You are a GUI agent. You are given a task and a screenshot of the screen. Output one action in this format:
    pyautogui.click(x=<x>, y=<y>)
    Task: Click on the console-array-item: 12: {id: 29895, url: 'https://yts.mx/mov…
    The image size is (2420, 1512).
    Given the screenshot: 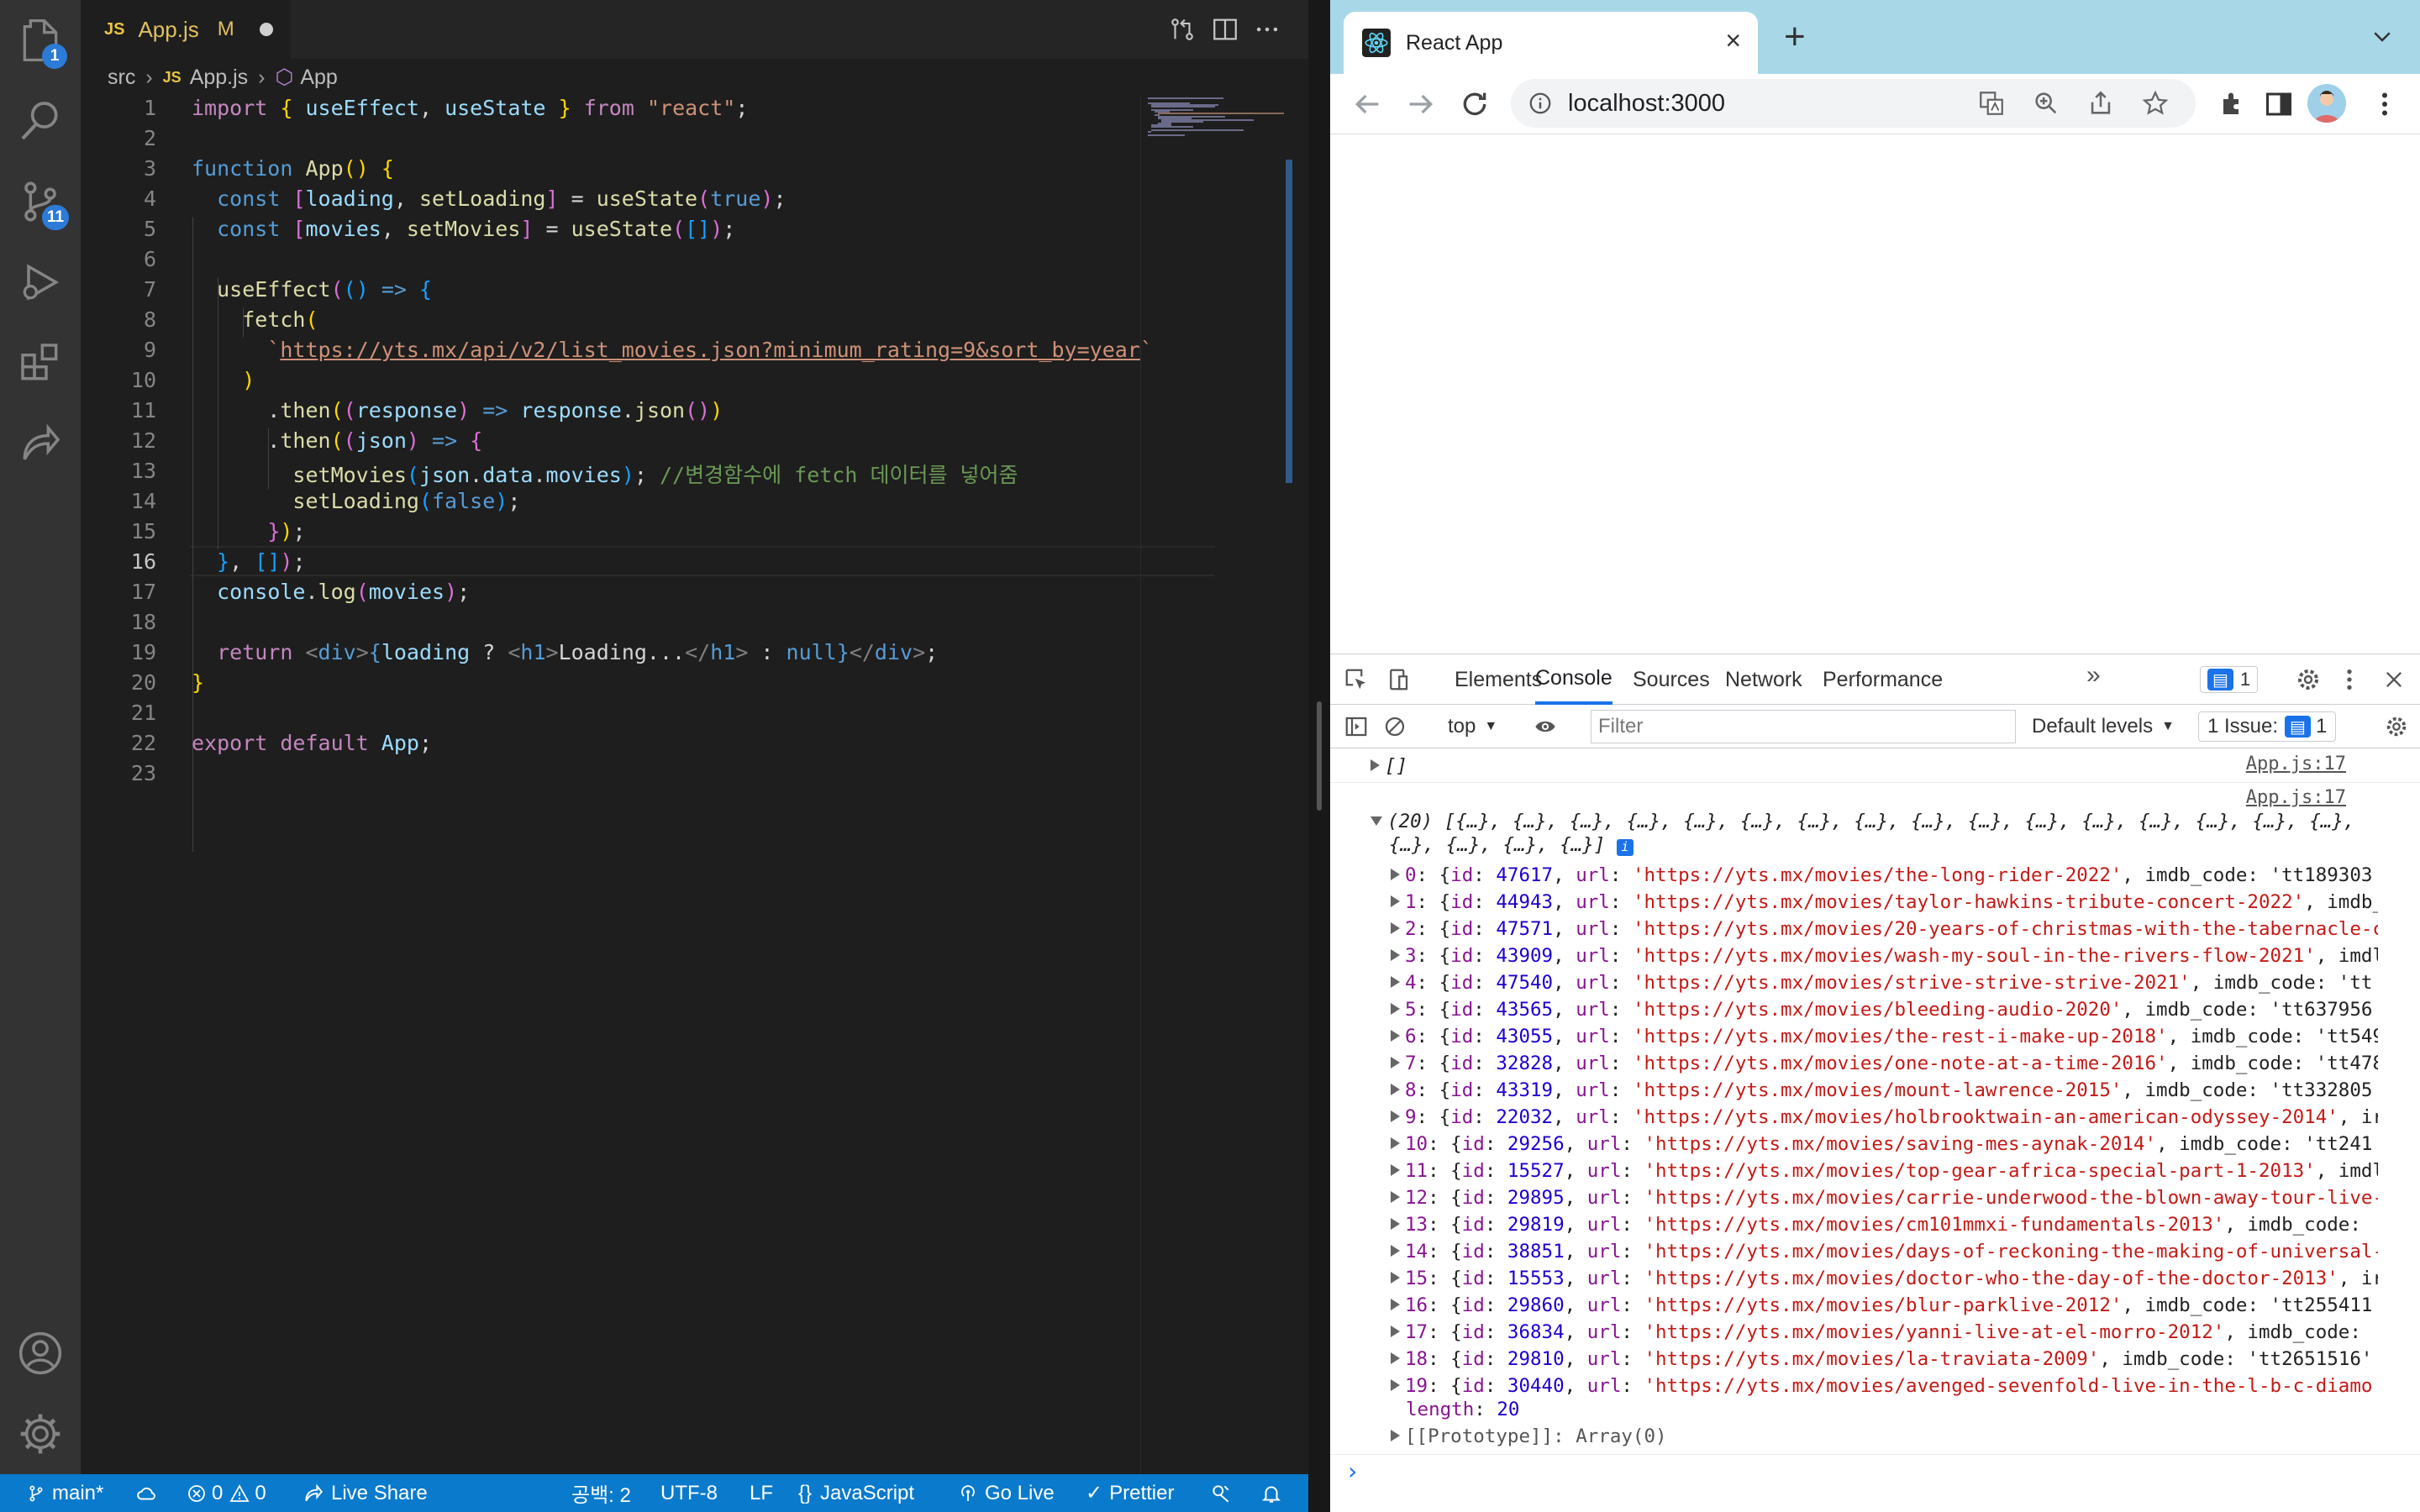 What is the action you would take?
    pyautogui.click(x=1884, y=1198)
    